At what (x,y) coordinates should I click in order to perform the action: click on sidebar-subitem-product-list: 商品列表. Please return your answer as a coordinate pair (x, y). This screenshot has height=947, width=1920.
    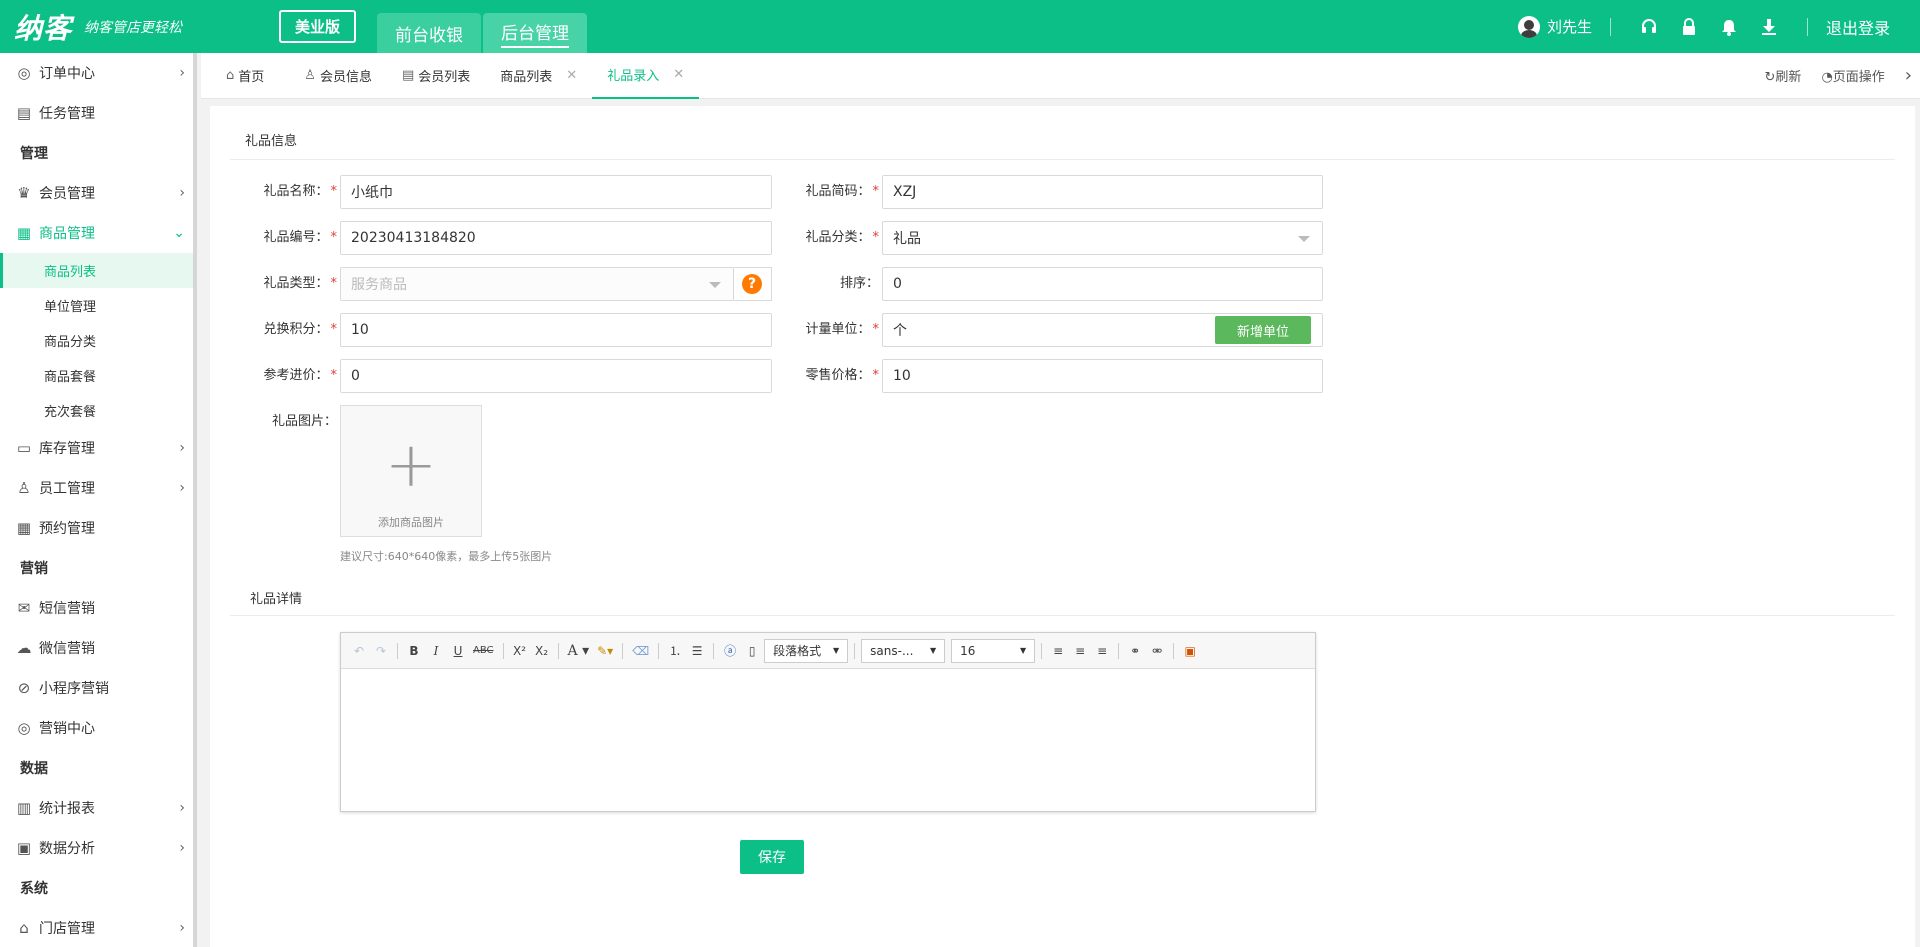
    Looking at the image, I should click on (96, 270).